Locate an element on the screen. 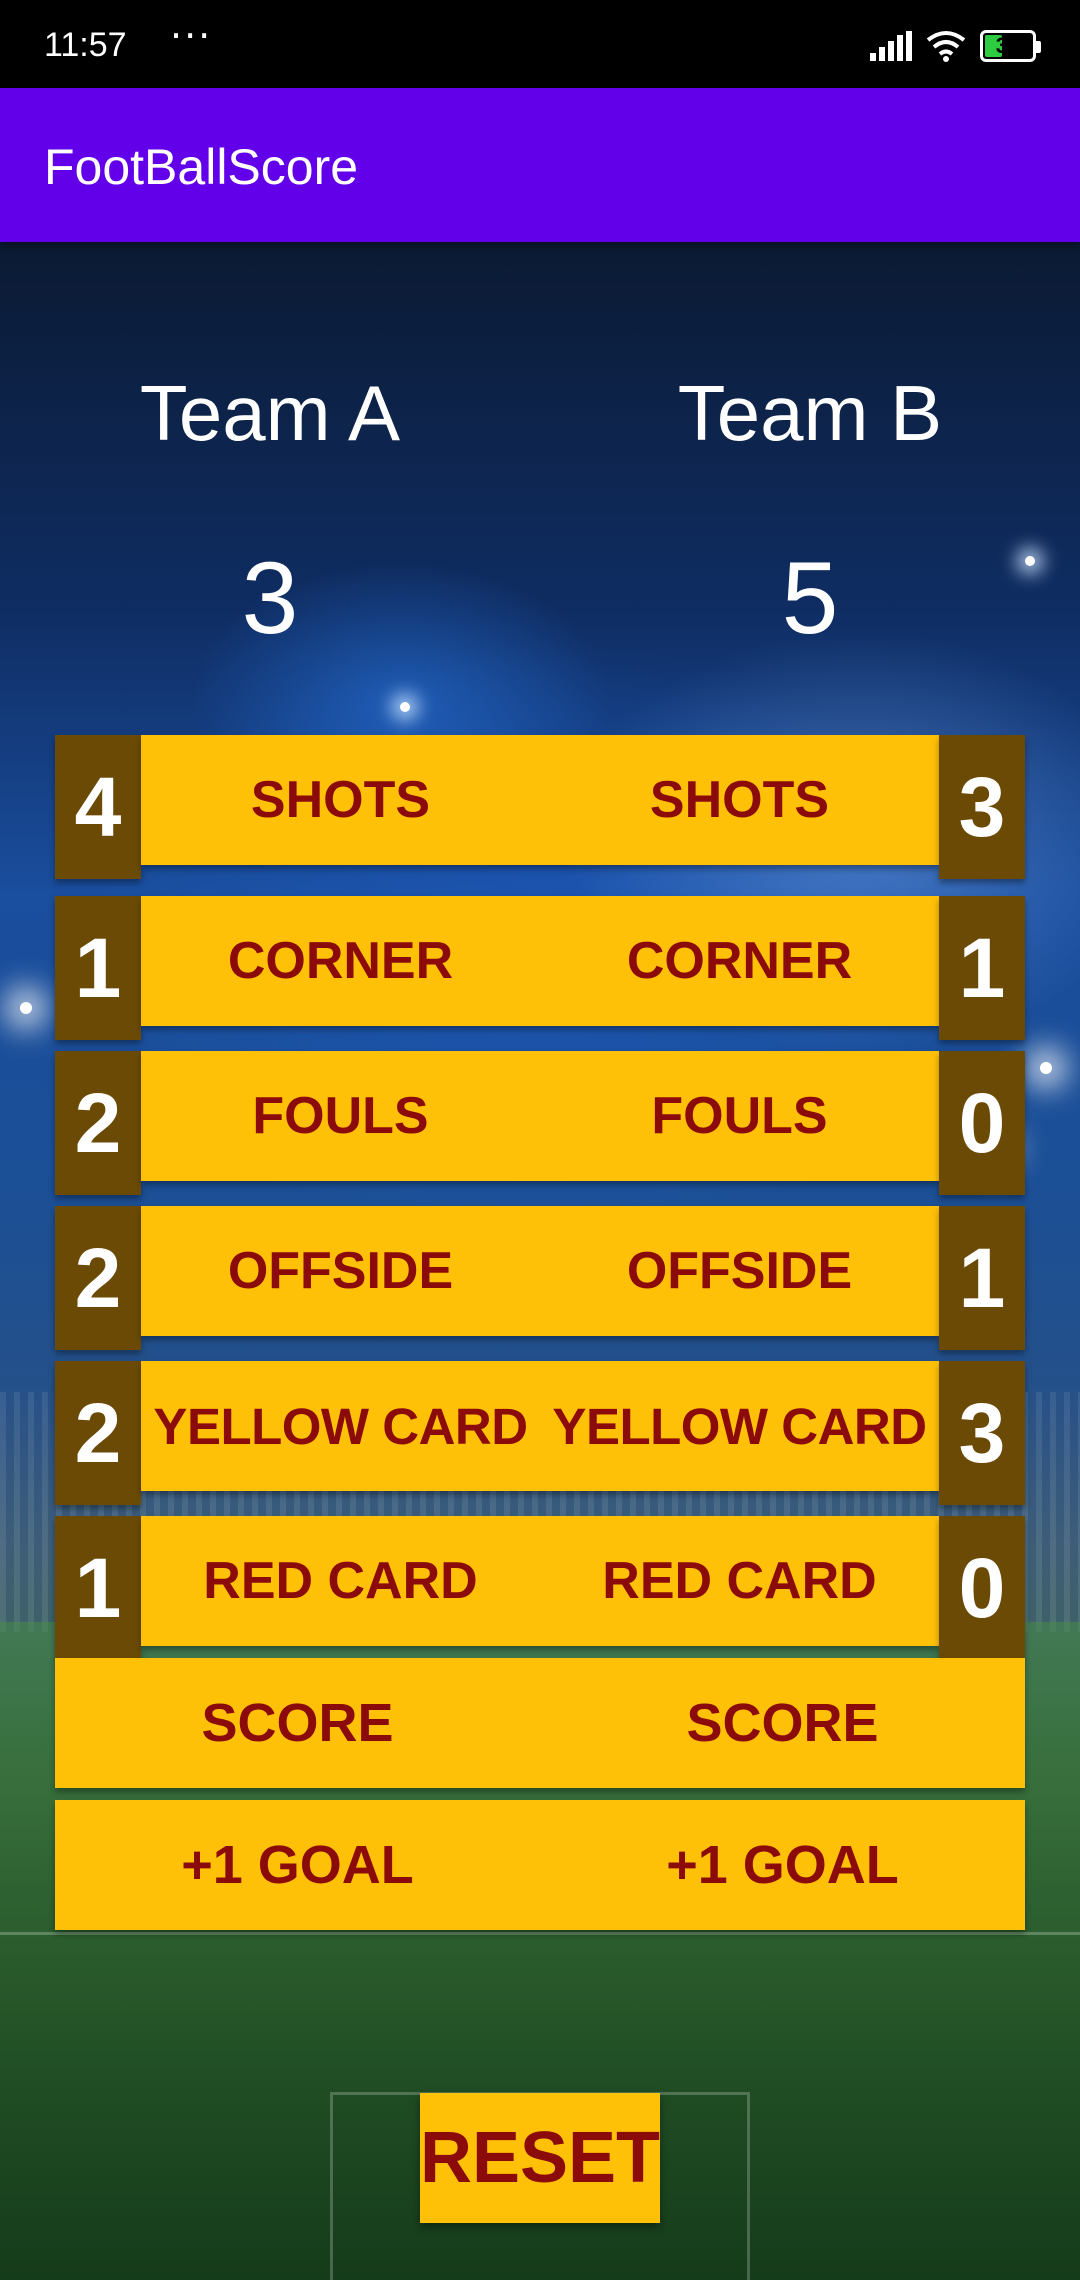 The image size is (1080, 2280). team-a-red-card-count: 1 is located at coordinates (98, 1588).